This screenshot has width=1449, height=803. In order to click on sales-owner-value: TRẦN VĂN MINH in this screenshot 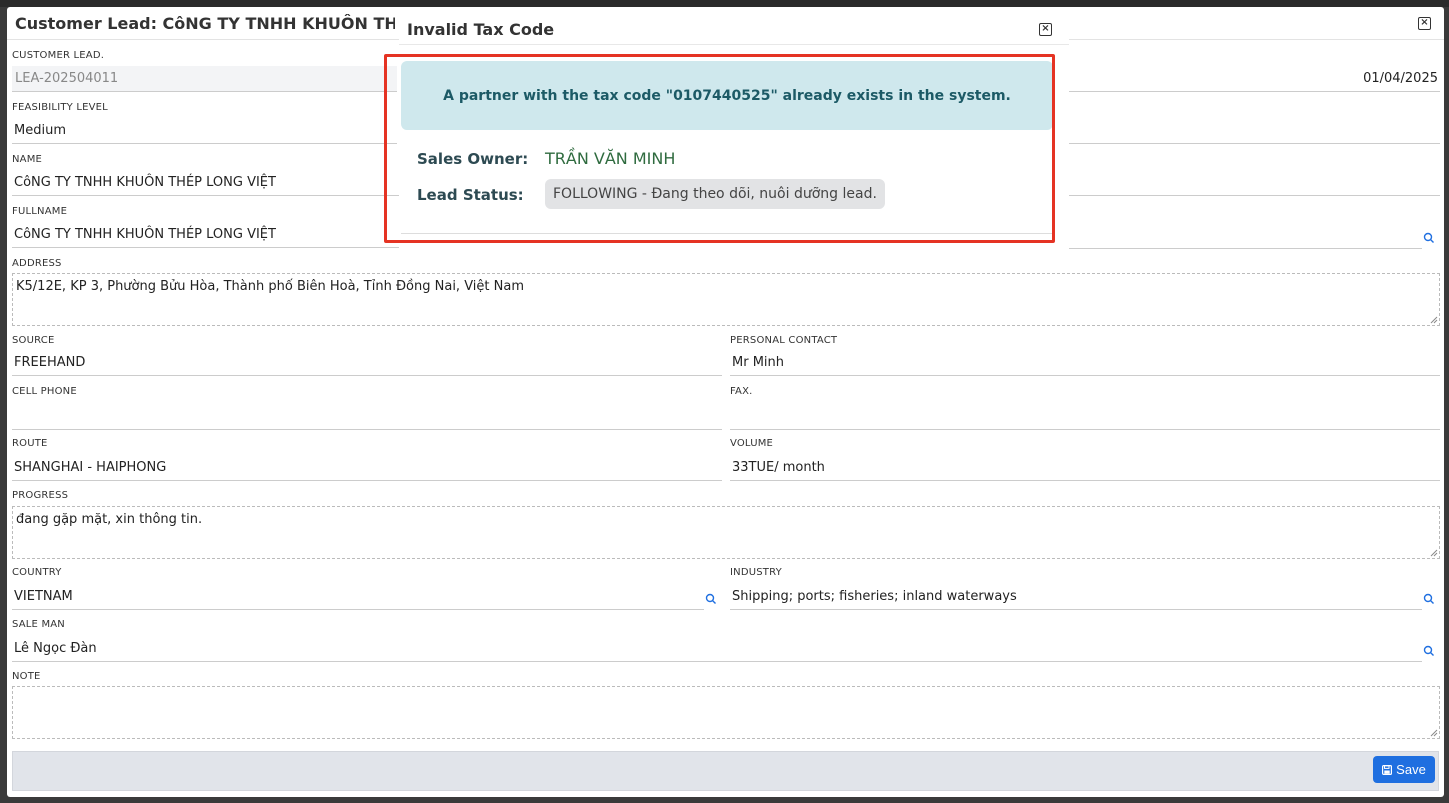, I will do `click(610, 158)`.